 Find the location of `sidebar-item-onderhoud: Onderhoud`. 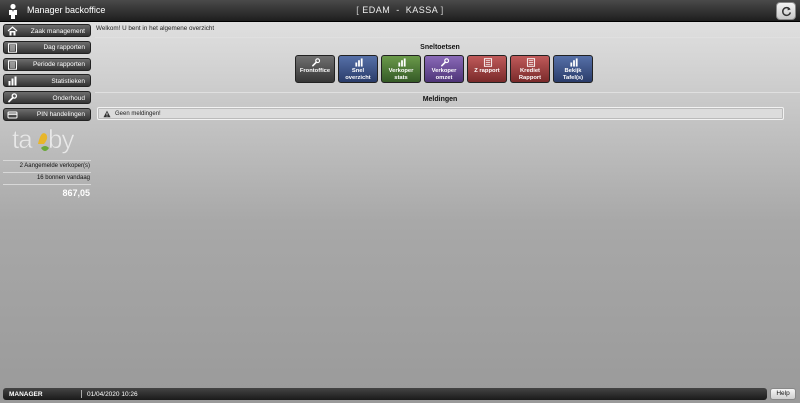

sidebar-item-onderhoud: Onderhoud is located at coordinates (47, 98).